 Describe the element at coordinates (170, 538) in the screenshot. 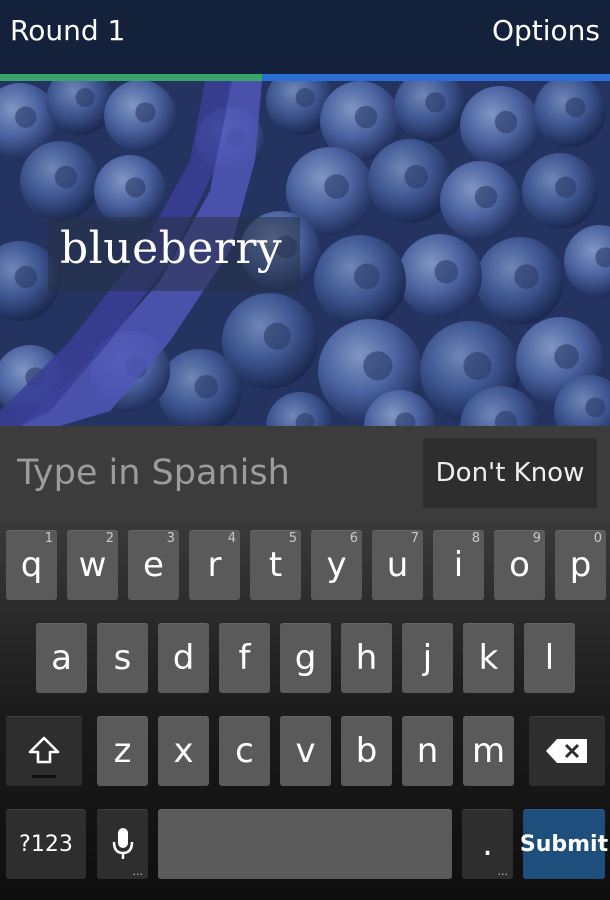

I see `key-e-hint: 3` at that location.